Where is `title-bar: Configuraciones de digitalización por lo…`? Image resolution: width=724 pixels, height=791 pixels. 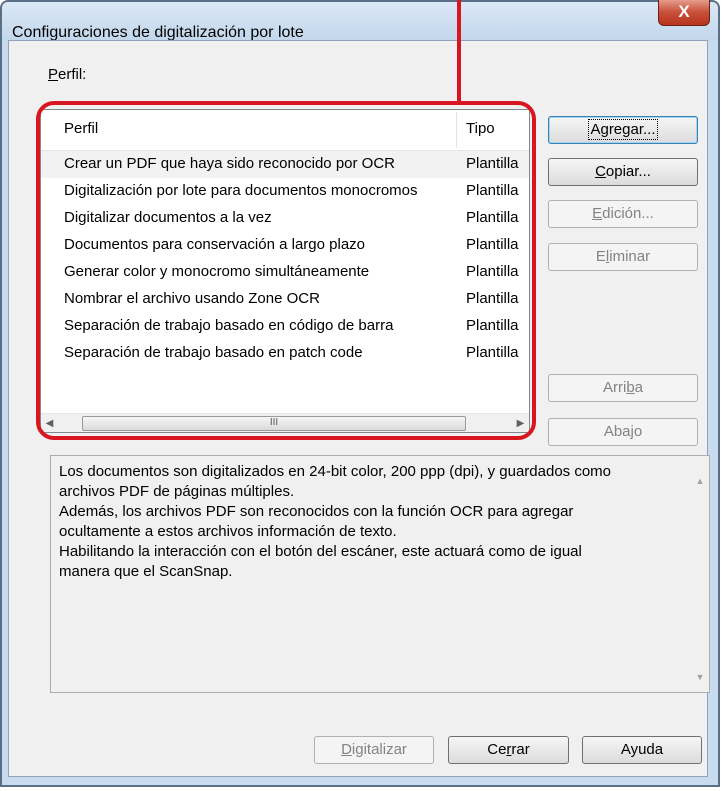 title-bar: Configuraciones de digitalización por lo… is located at coordinates (360, 20).